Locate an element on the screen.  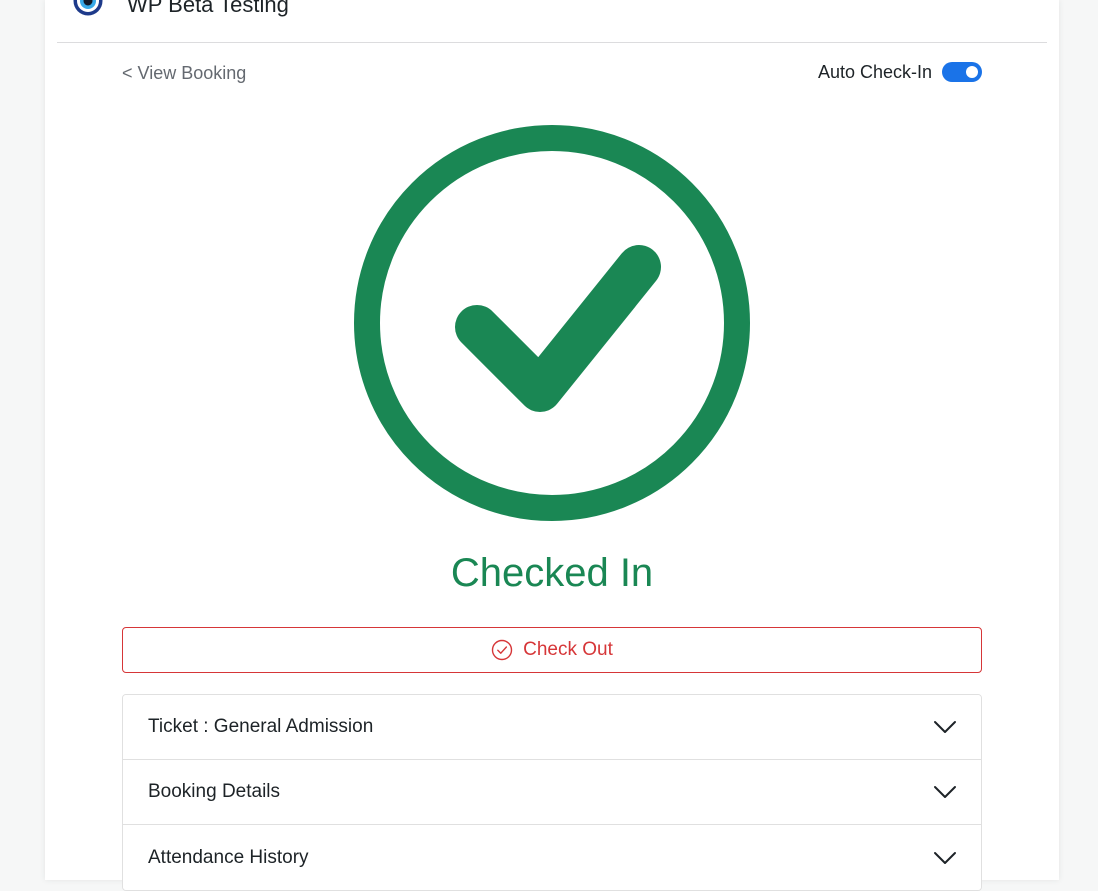
accordion-attendance-history-label: Attendance History is located at coordinates (228, 857).